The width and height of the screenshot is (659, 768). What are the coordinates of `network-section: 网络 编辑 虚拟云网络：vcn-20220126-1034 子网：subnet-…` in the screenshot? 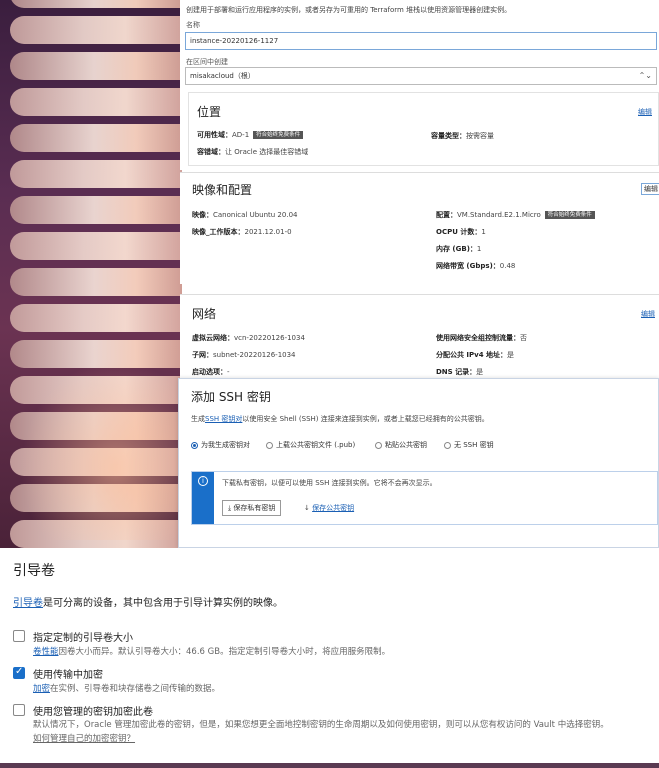 It's located at (419, 337).